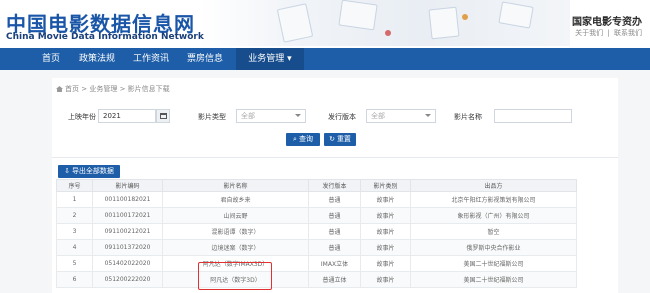 This screenshot has height=293, width=650. Describe the element at coordinates (235, 199) in the screenshot. I see `table-cell: 君自故乡来` at that location.